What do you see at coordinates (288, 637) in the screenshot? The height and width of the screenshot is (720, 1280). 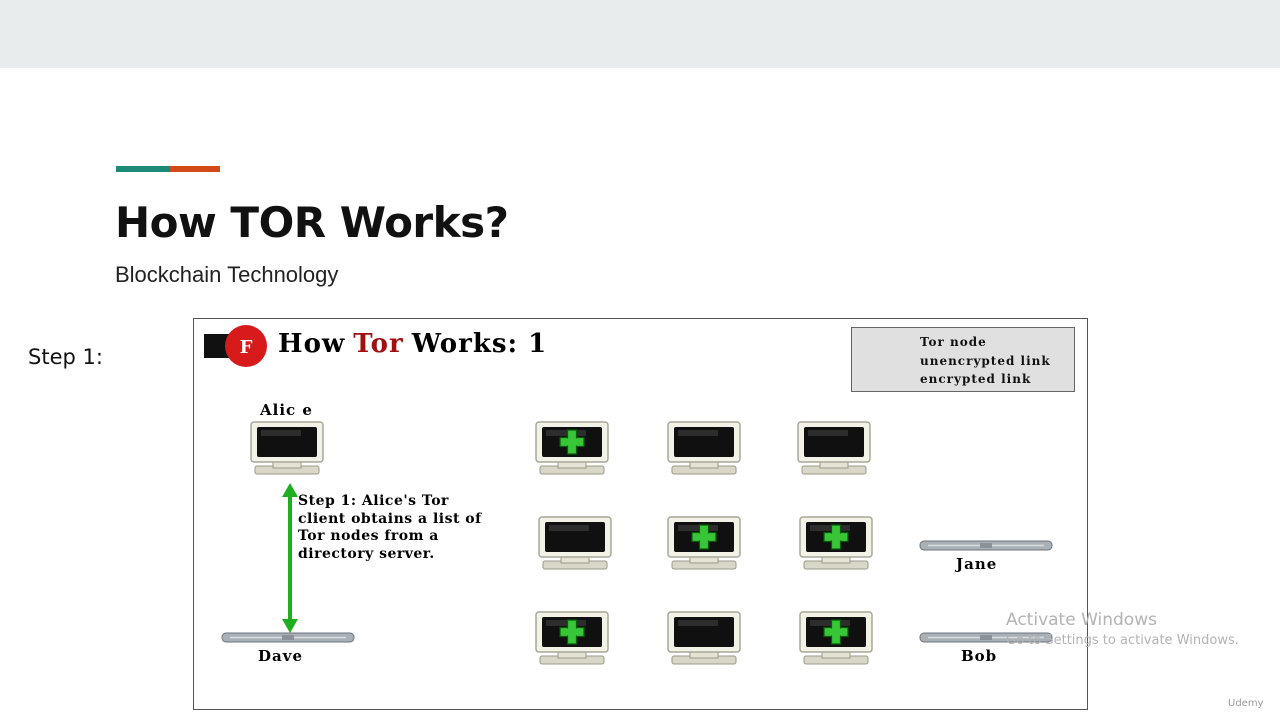 I see `dave-server-icon` at bounding box center [288, 637].